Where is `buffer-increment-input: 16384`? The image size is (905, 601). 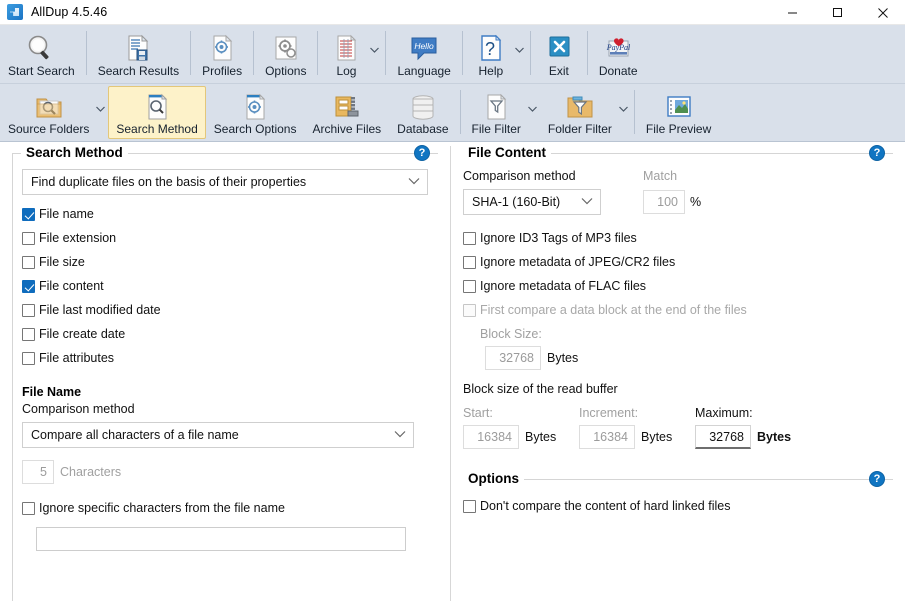
buffer-increment-input: 16384 is located at coordinates (607, 437).